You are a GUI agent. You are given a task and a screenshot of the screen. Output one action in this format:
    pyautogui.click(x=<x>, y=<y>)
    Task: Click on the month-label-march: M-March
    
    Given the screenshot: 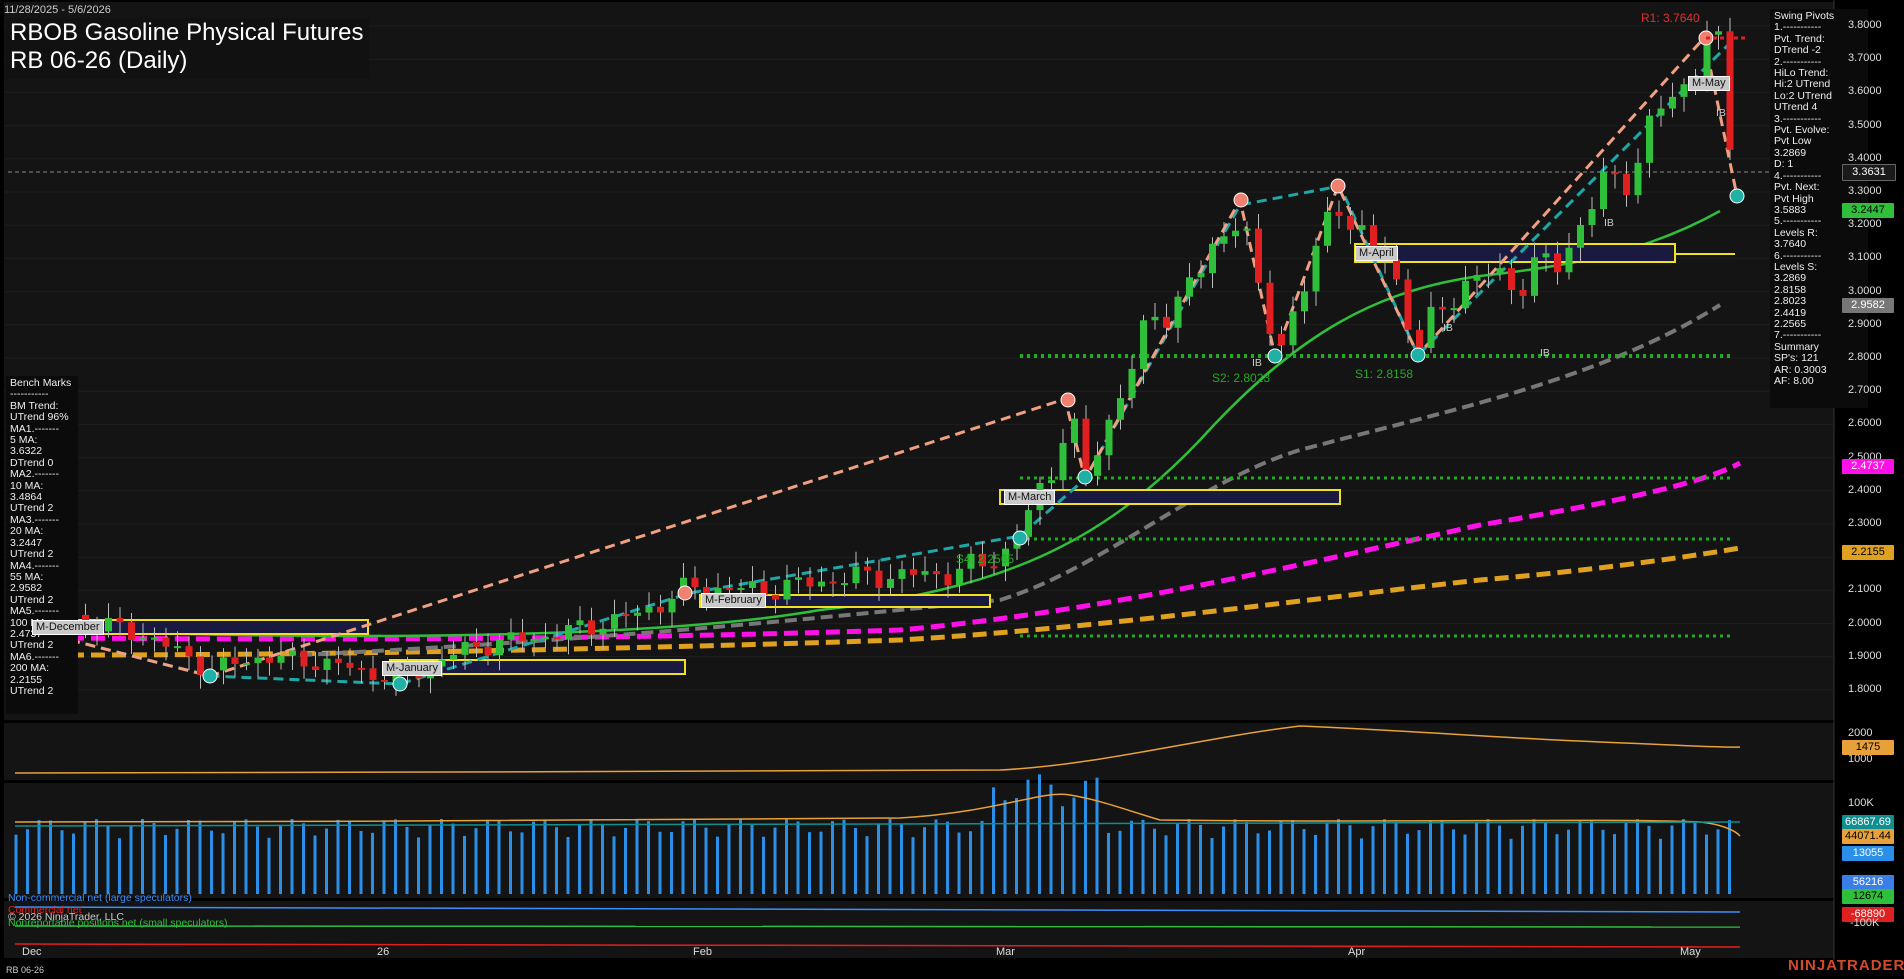 What is the action you would take?
    pyautogui.click(x=1030, y=497)
    